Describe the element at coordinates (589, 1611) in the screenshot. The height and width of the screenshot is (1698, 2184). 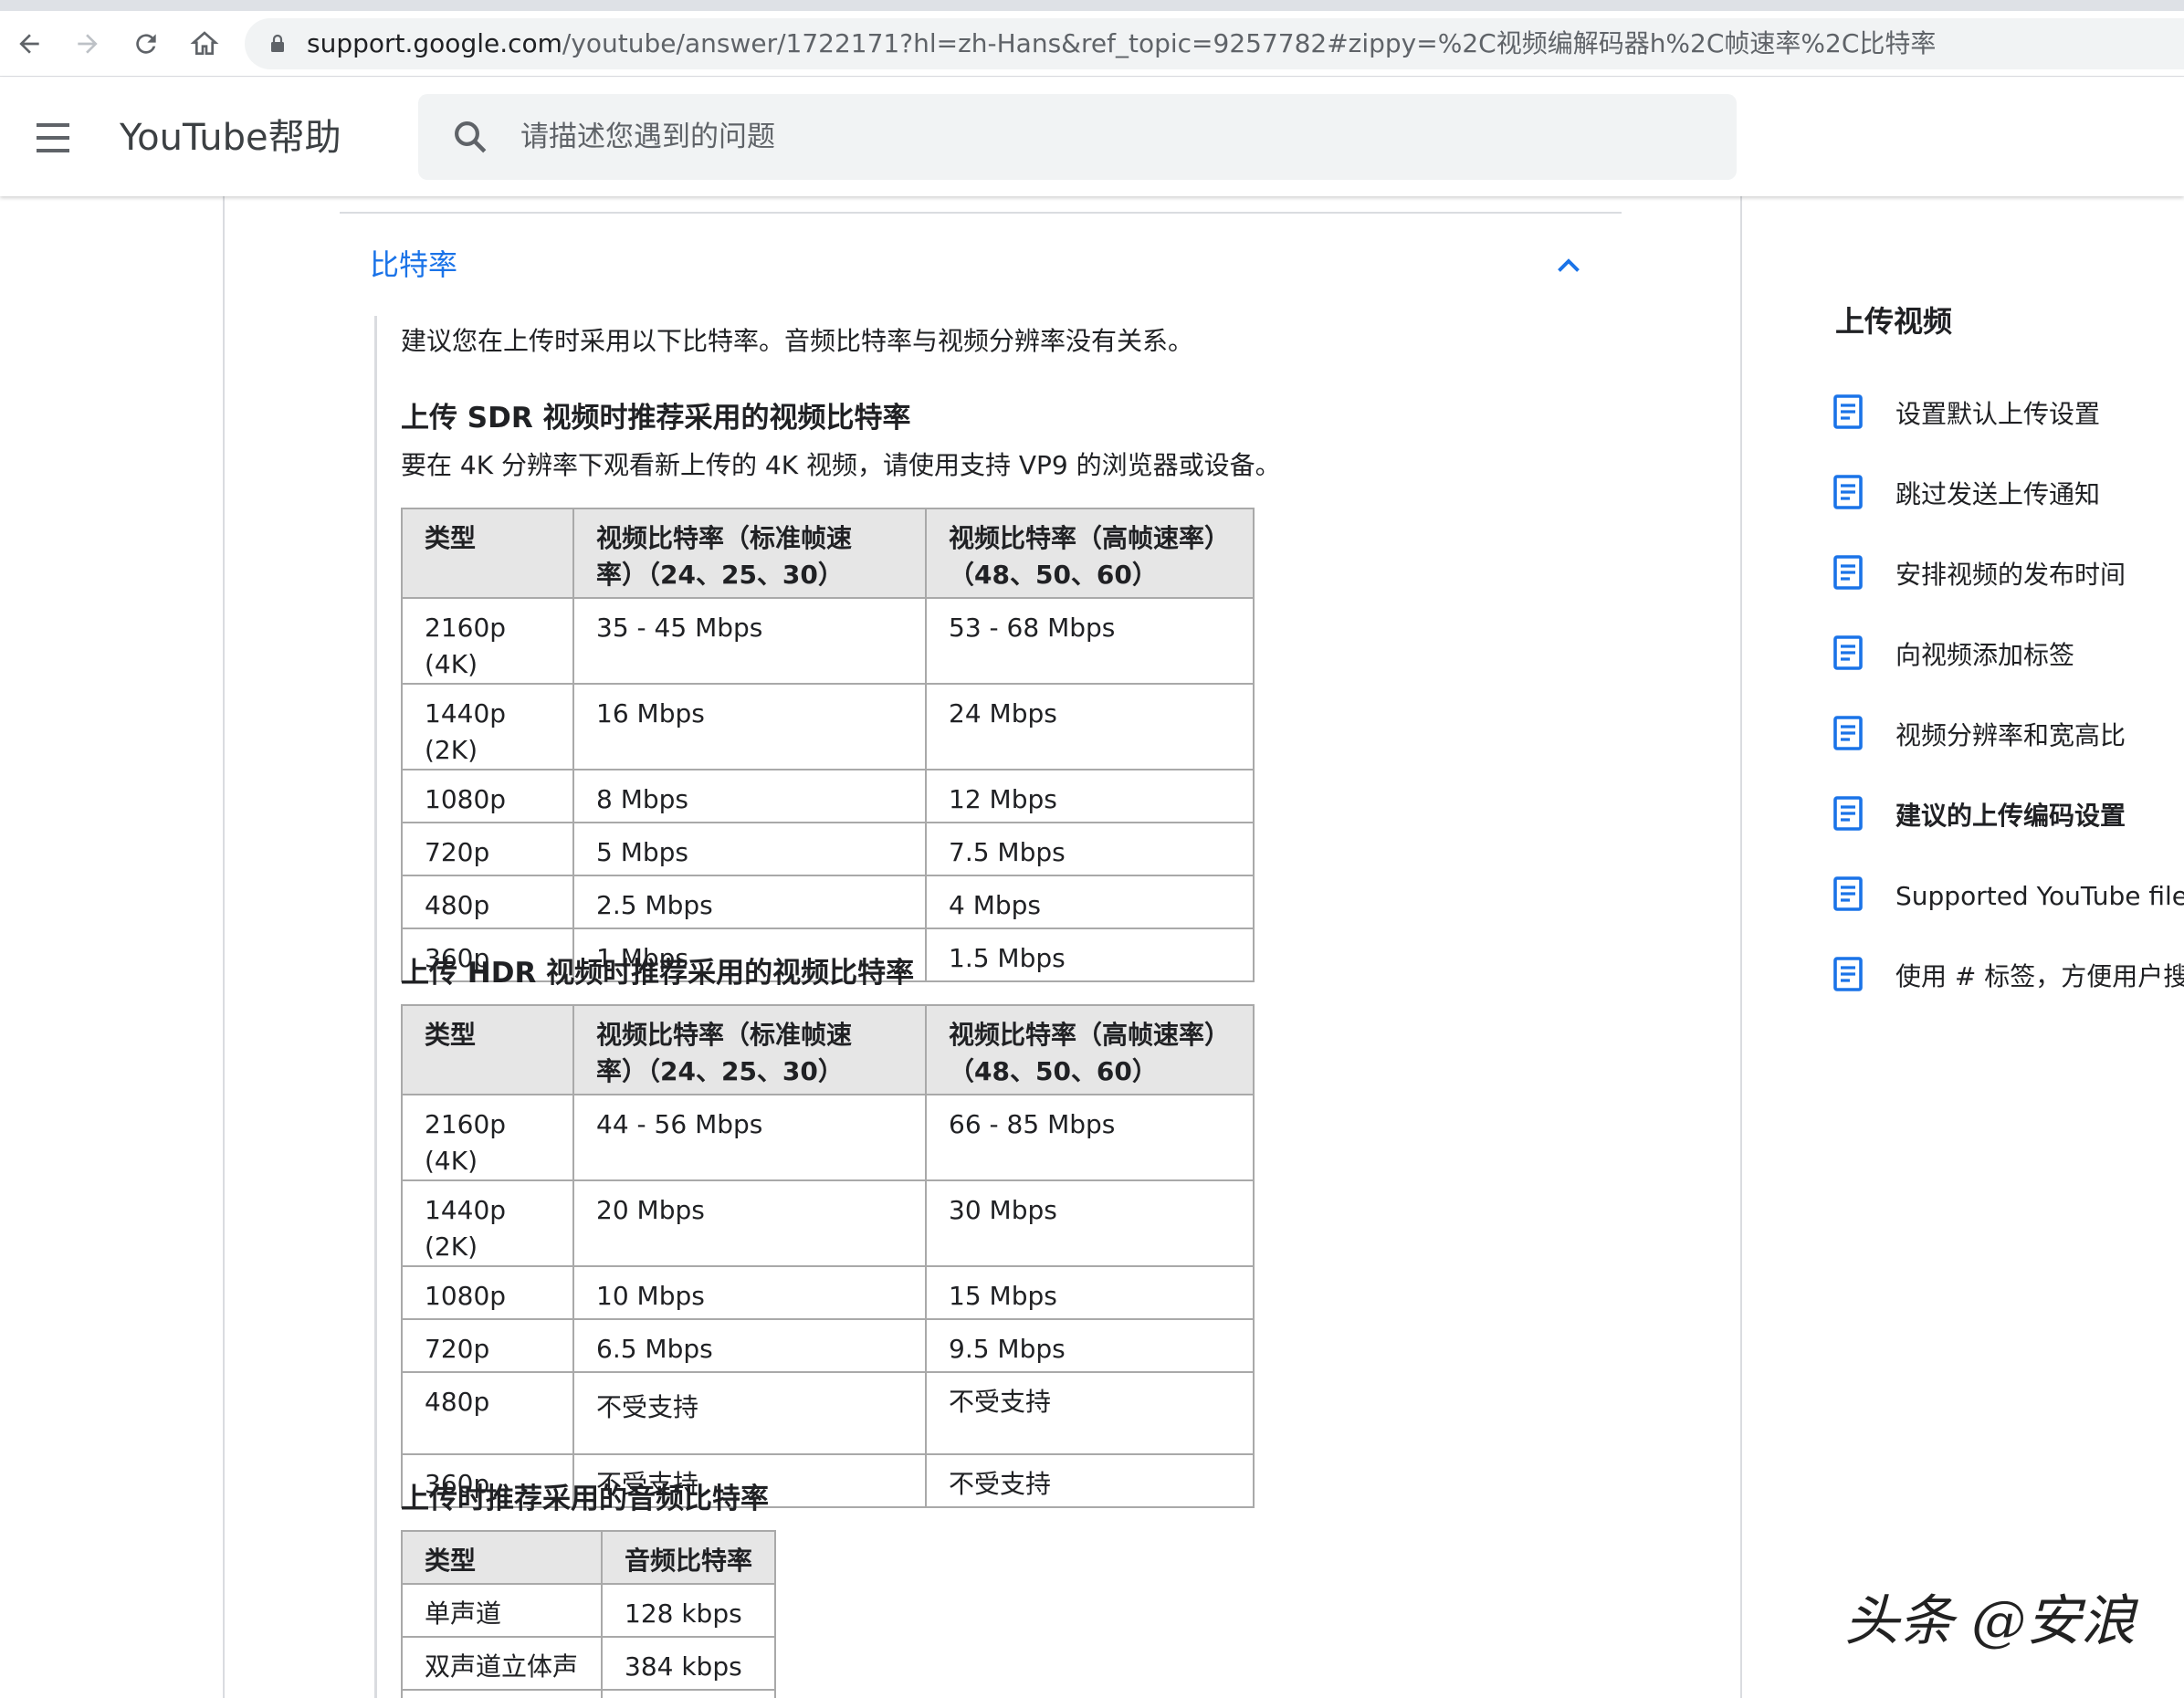
I see `table-row: 单声道 128 kbps` at that location.